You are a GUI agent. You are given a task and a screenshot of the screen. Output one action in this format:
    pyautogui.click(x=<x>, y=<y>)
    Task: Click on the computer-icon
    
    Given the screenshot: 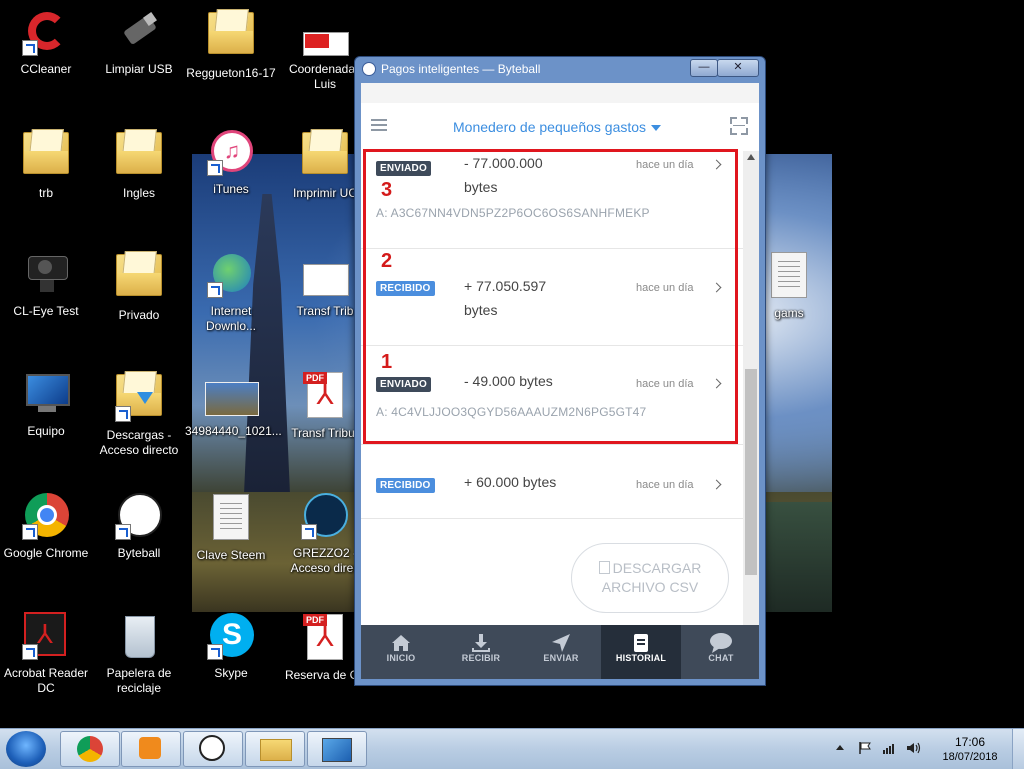 What is the action you would take?
    pyautogui.click(x=46, y=394)
    